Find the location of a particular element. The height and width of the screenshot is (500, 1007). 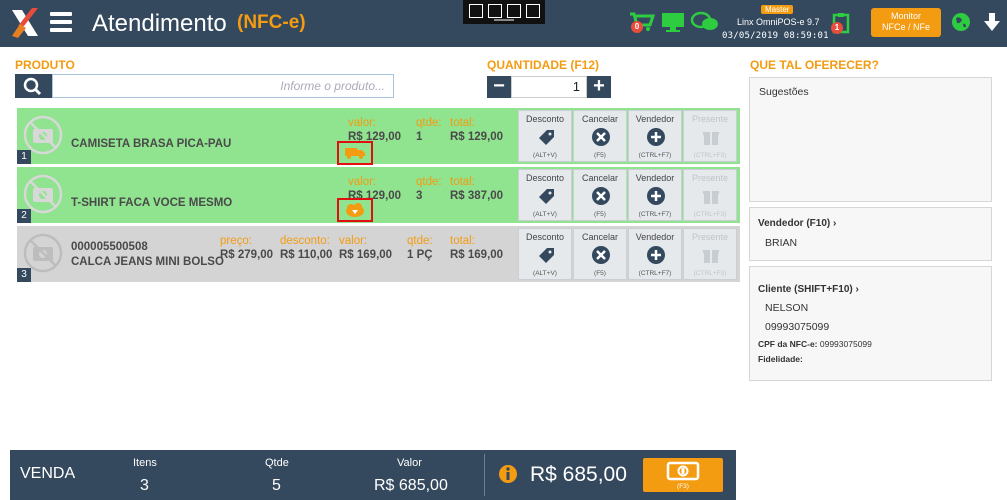

cart-badge: 0 is located at coordinates (637, 27).